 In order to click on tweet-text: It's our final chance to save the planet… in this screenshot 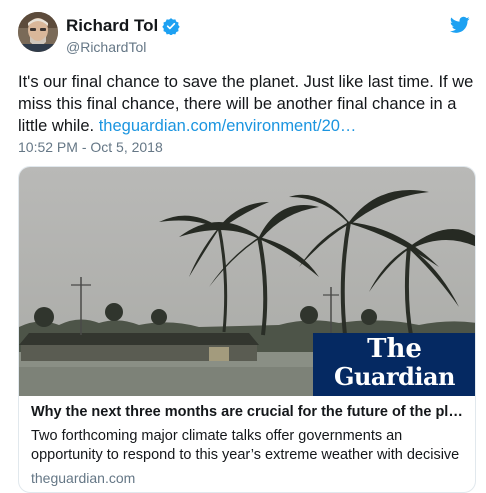, I will do `click(247, 104)`.